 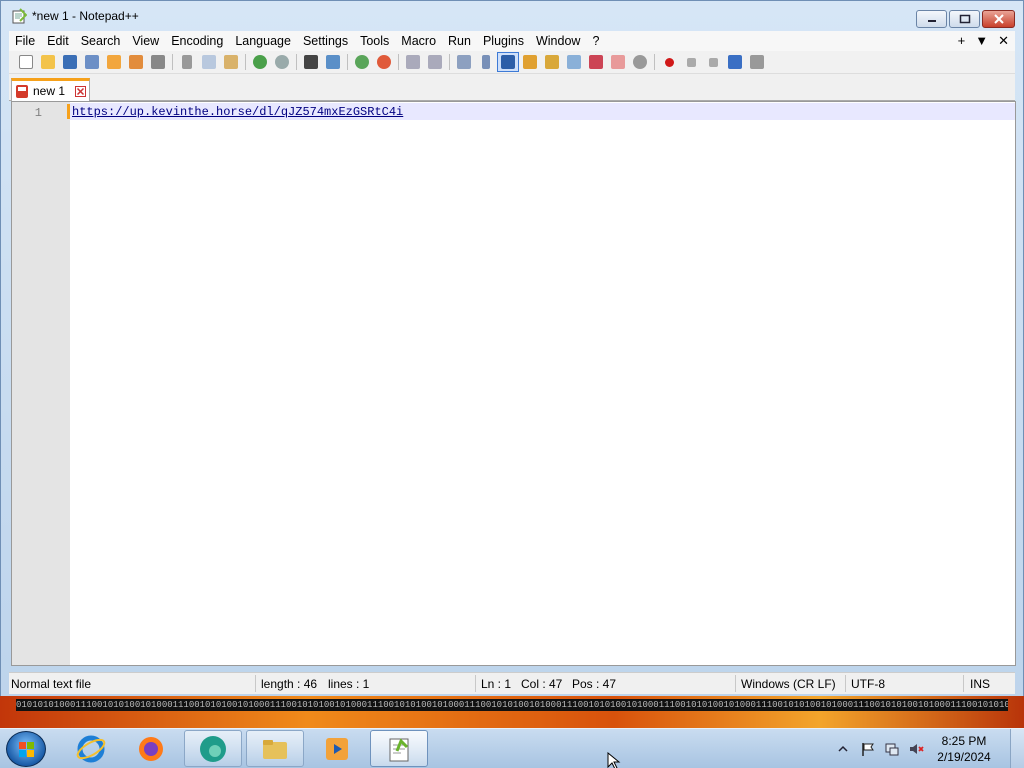 I want to click on close-all-button, so click(x=136, y=62).